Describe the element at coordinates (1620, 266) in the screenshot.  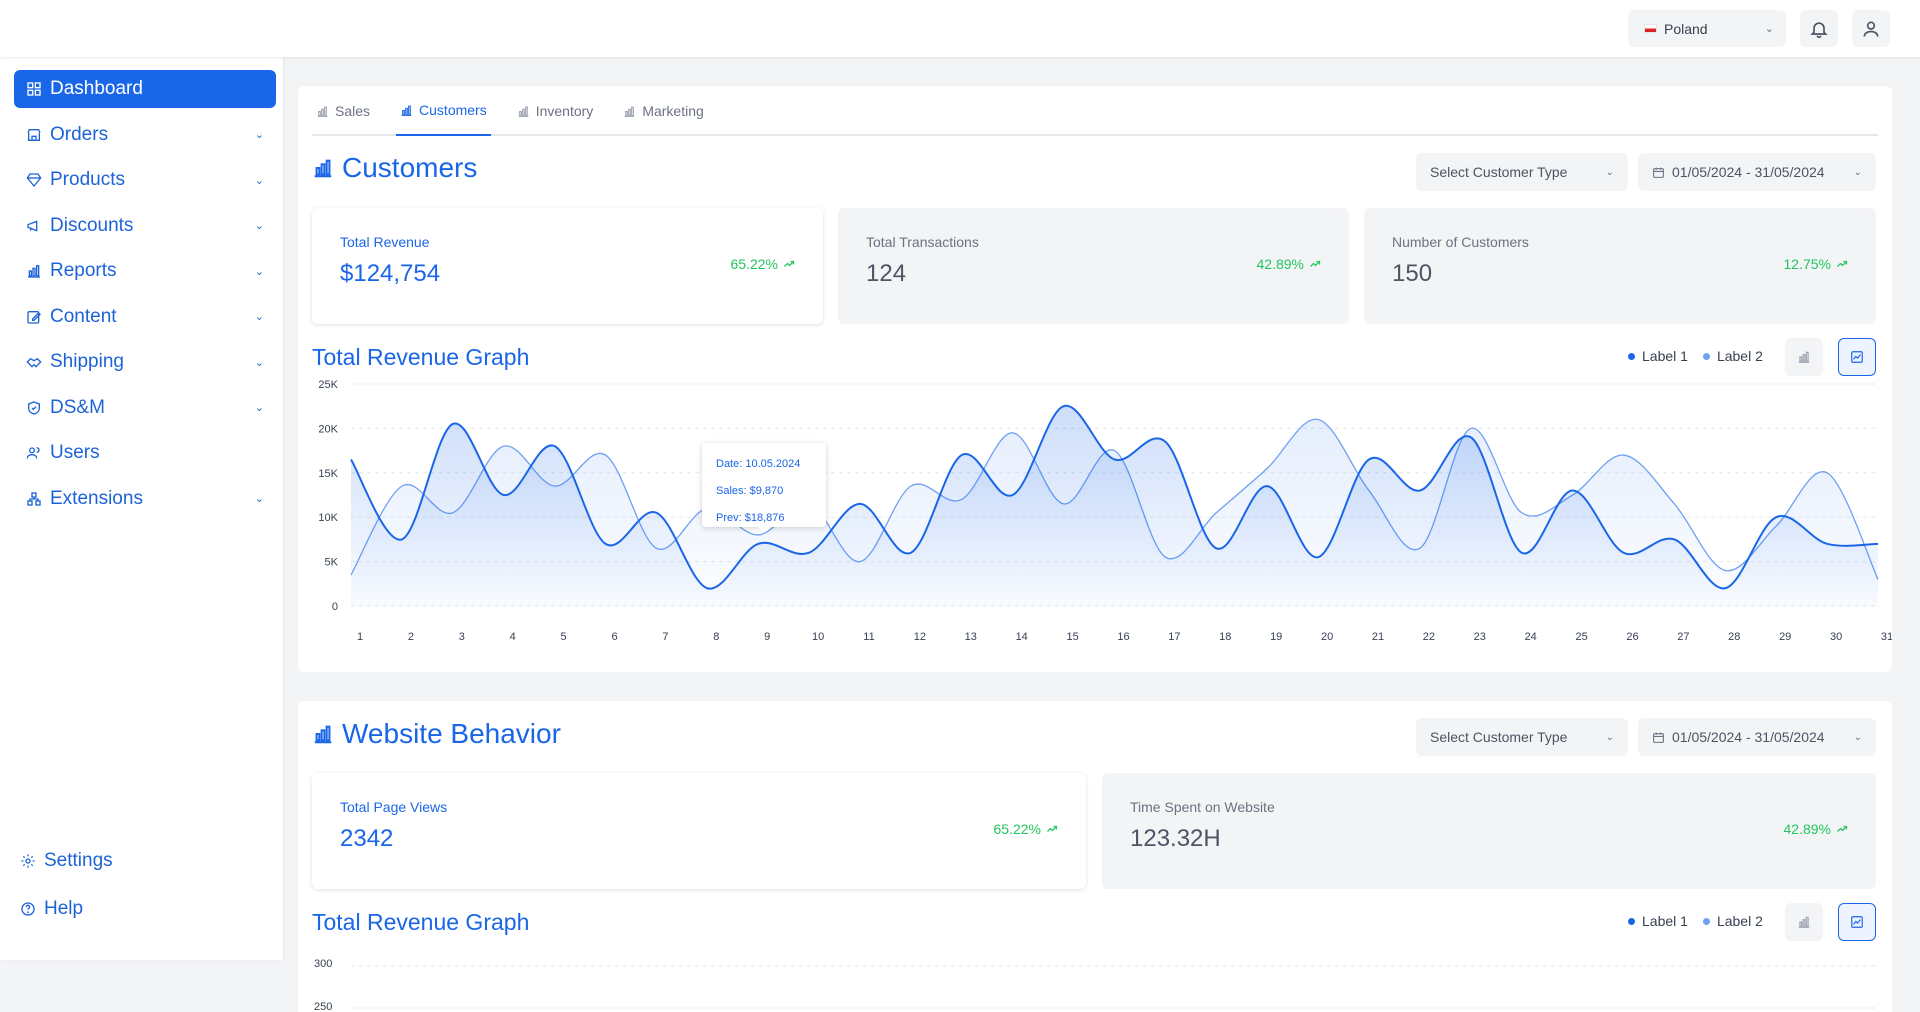
I see `stat-card-number-of-customers: Number of Customers 150 12.75%` at that location.